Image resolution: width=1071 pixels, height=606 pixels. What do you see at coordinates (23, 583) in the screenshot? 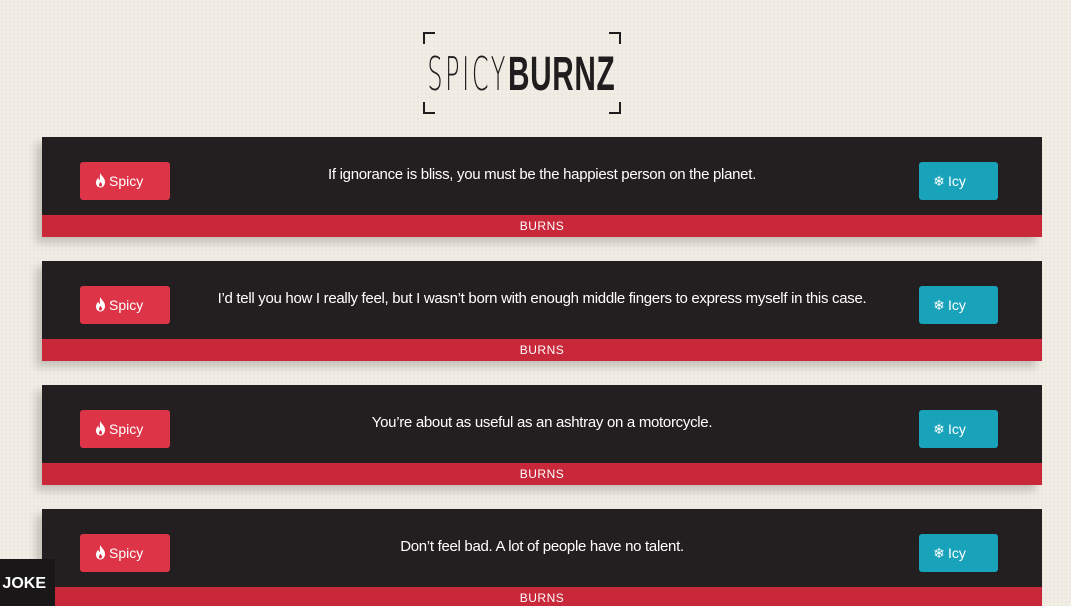
I see `add-joke-tab-label: A JOKE` at bounding box center [23, 583].